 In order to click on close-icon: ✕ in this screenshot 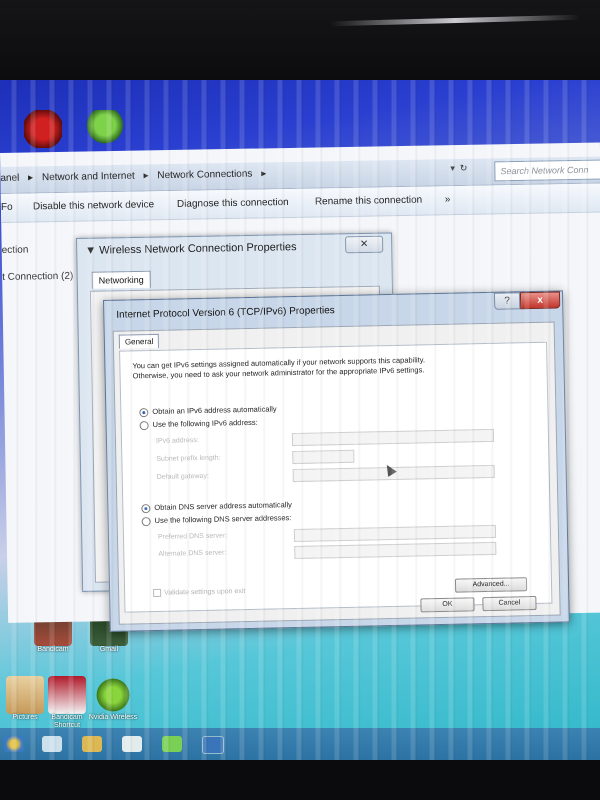, I will do `click(364, 244)`.